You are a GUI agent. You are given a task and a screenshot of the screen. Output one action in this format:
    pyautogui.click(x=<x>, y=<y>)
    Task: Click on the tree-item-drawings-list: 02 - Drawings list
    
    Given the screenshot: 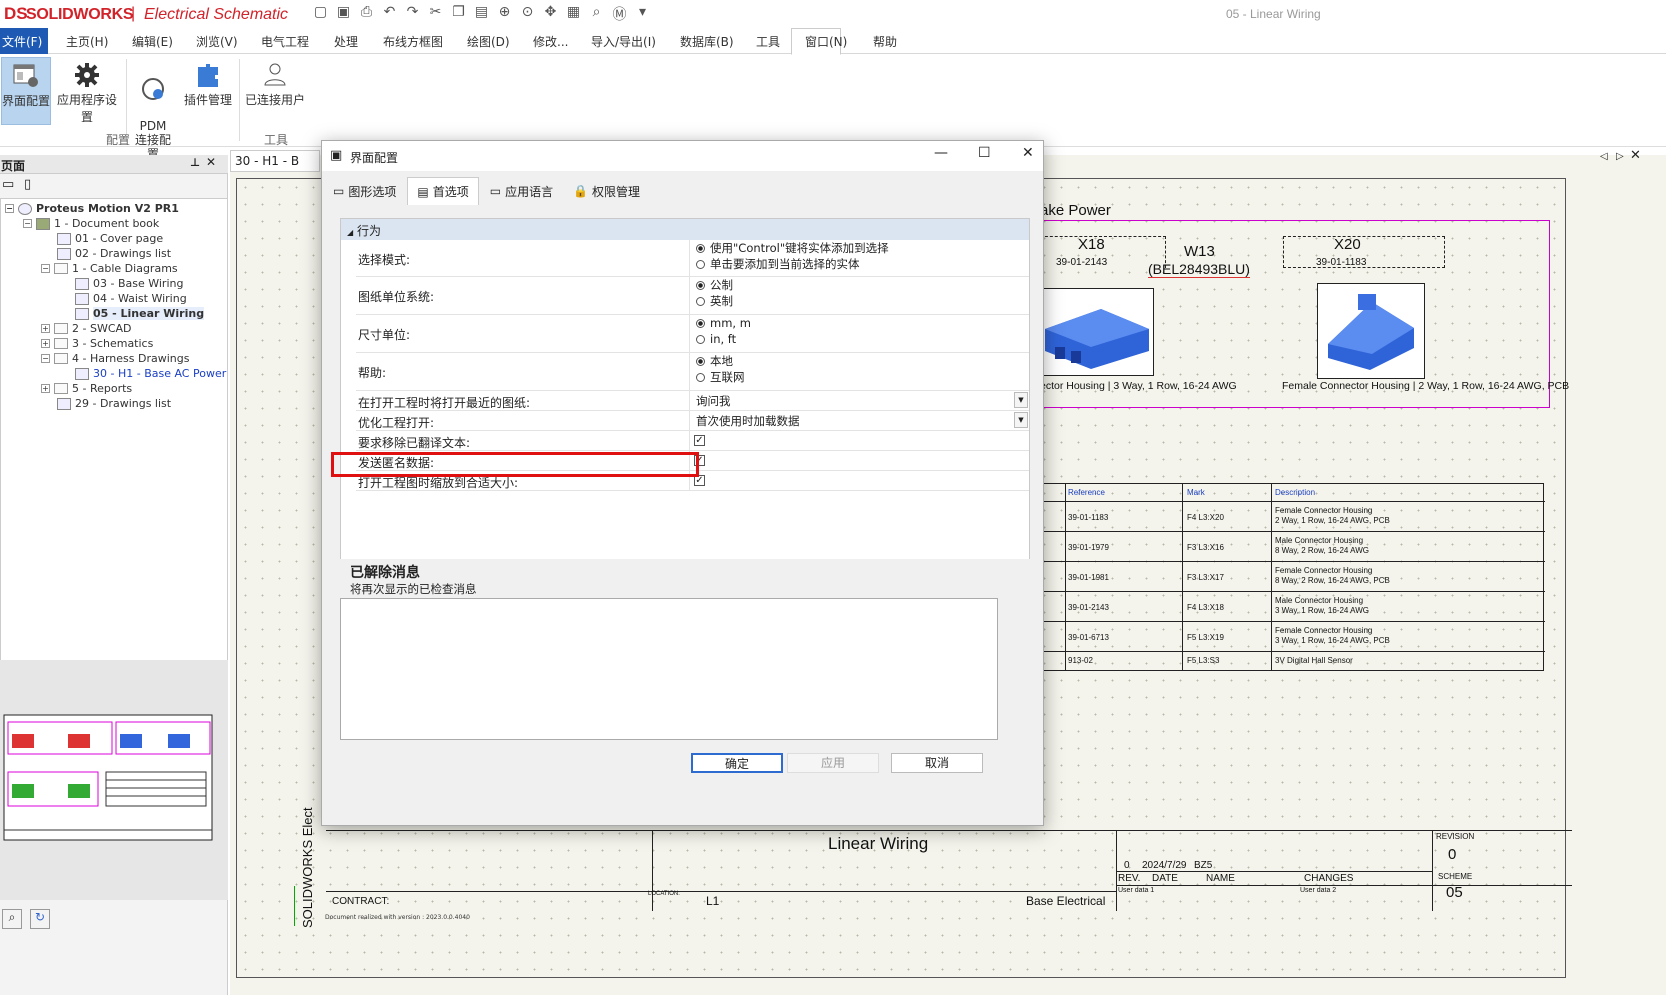 What is the action you would take?
    pyautogui.click(x=114, y=253)
    